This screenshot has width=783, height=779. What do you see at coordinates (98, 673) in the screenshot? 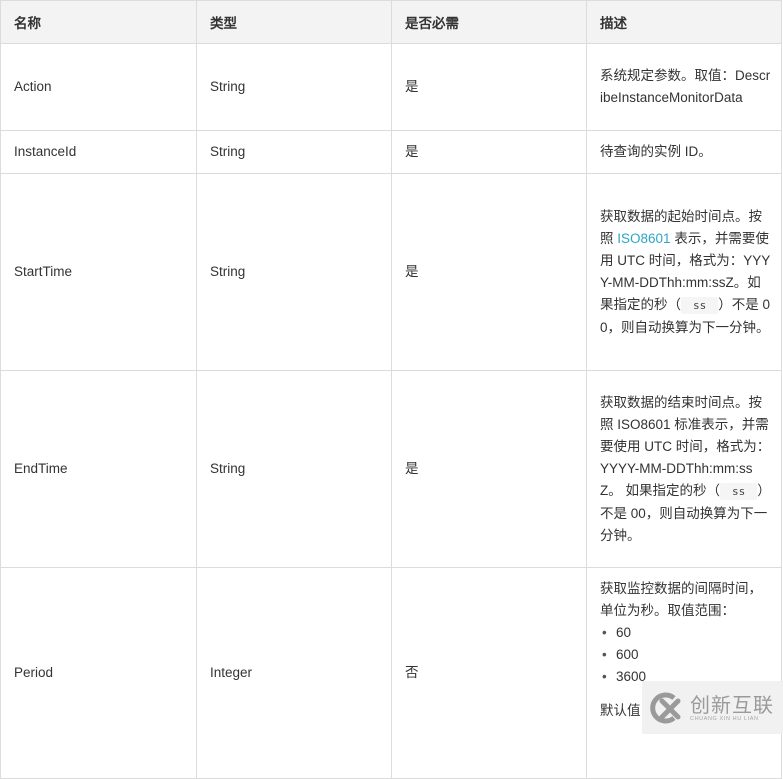
I see `param-name: Period` at bounding box center [98, 673].